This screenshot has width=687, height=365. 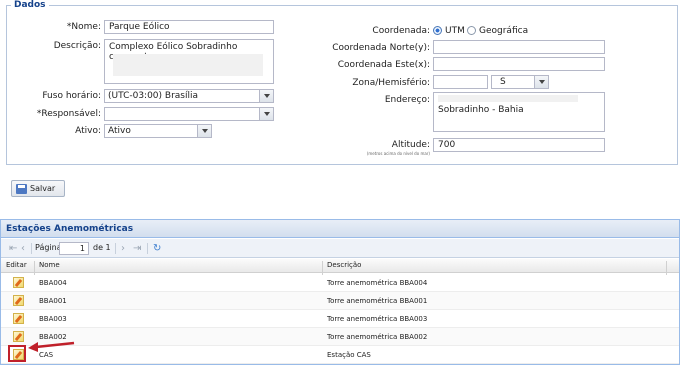 I want to click on page-label: Página, so click(x=48, y=247).